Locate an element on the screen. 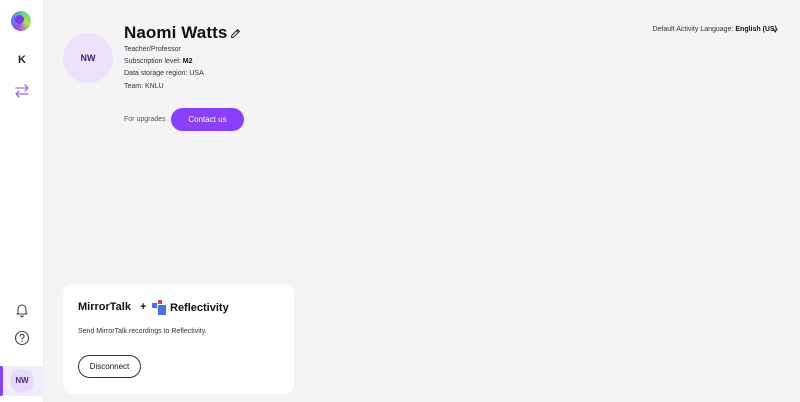  team: Team: KNLU is located at coordinates (144, 86).